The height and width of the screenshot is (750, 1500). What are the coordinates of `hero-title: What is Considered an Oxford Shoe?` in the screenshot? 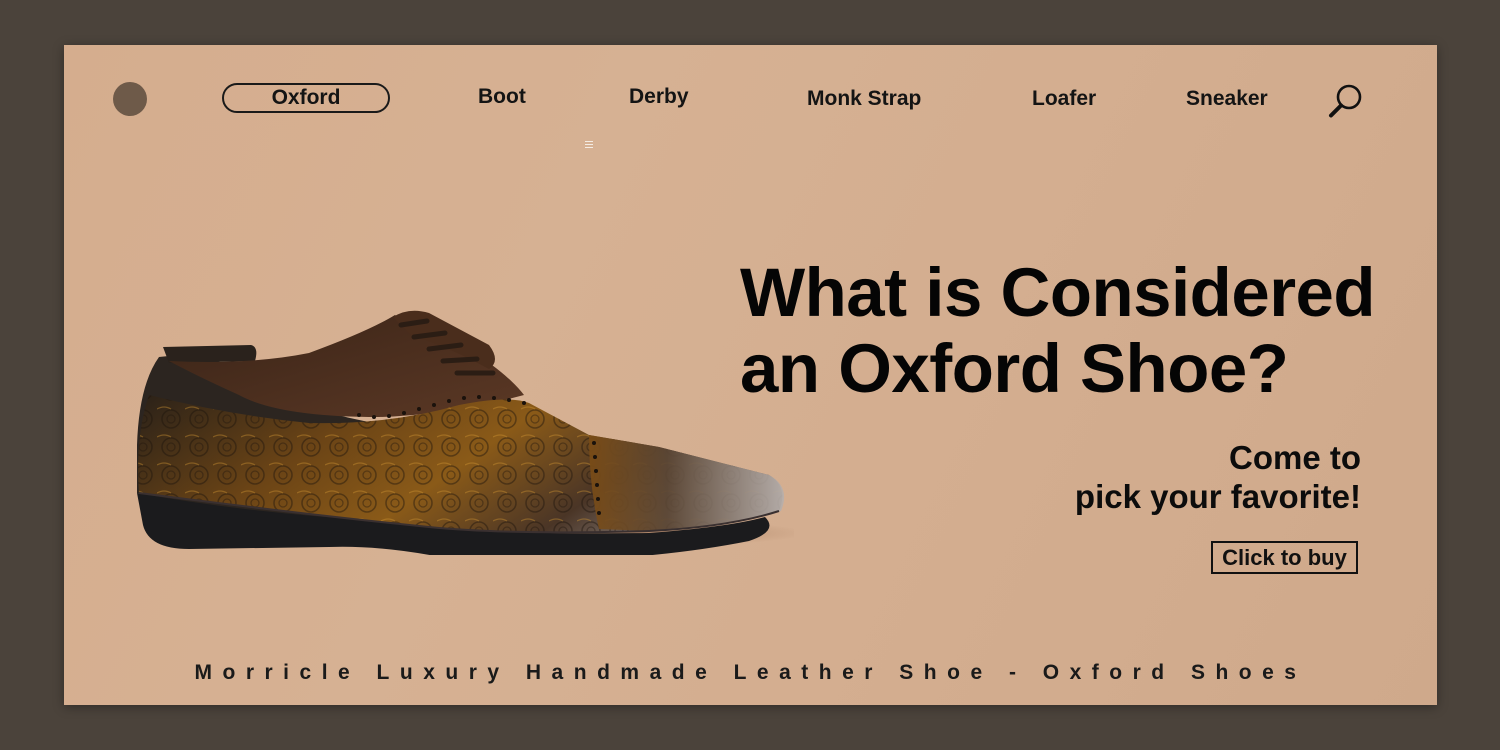 It's located at (1070, 331).